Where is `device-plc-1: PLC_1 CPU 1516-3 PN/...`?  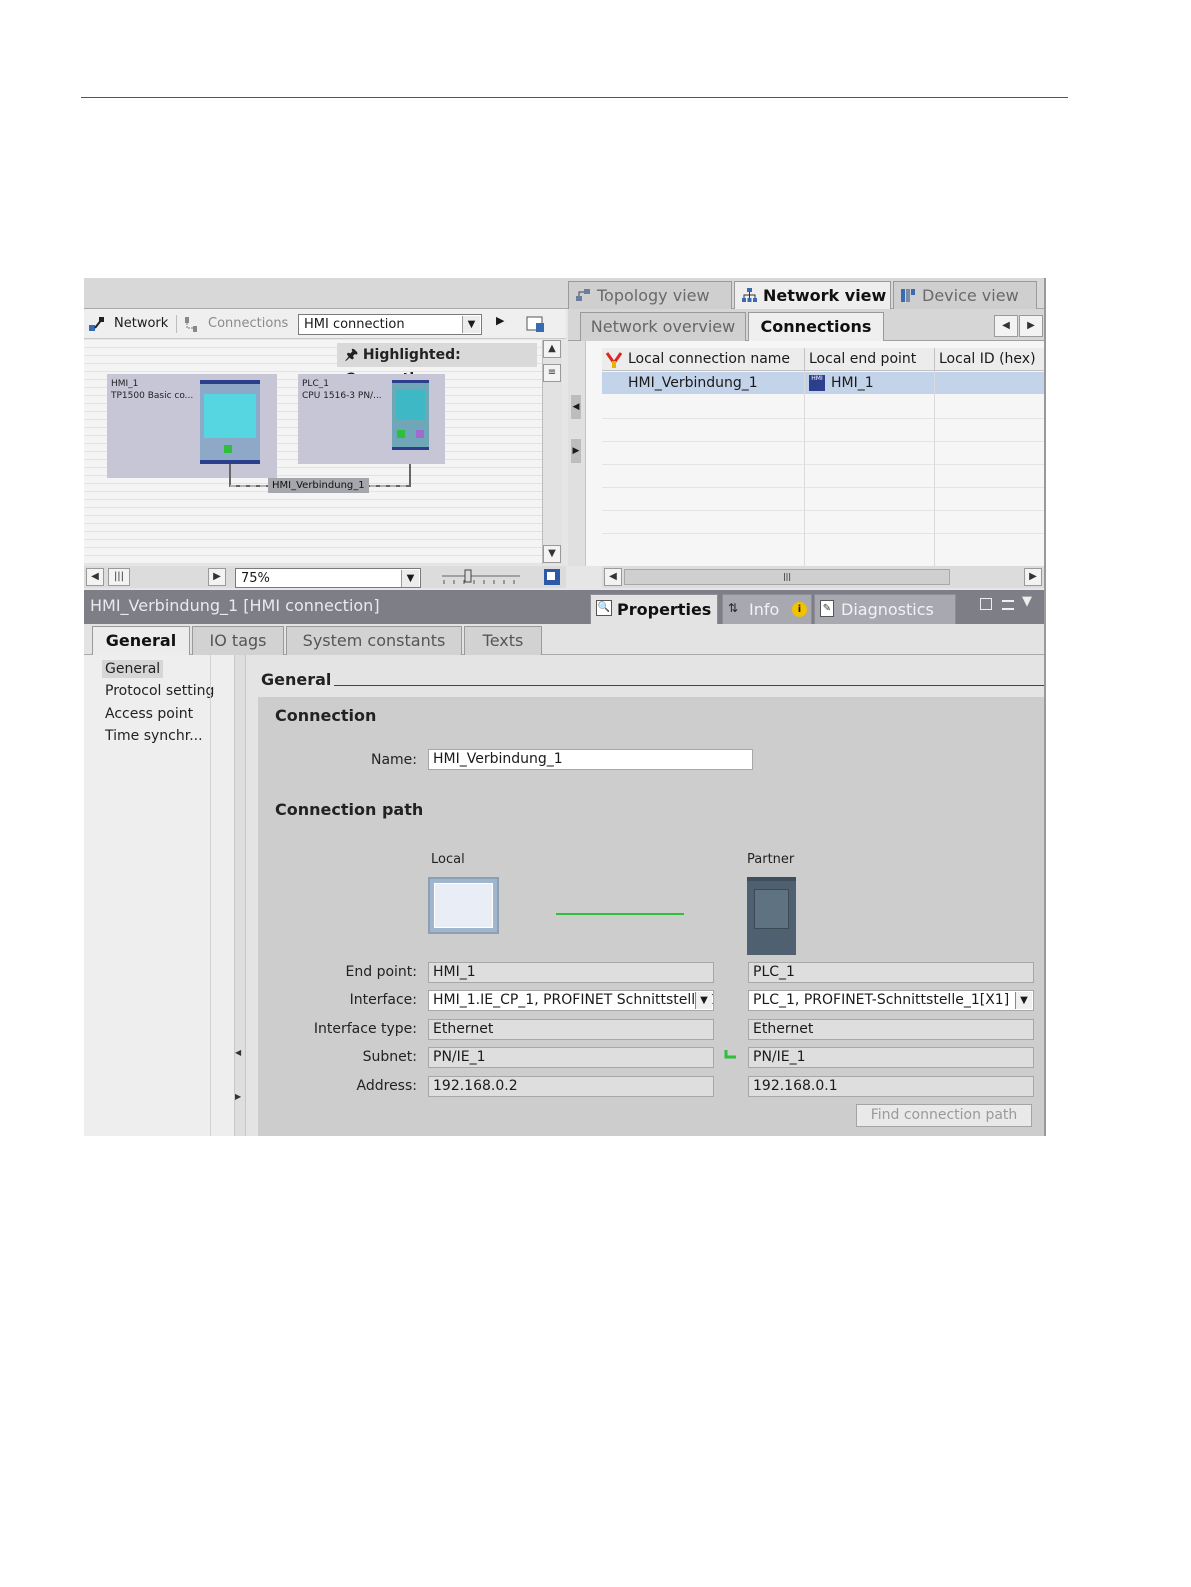
device-plc-1: PLC_1 CPU 1516-3 PN/... is located at coordinates (371, 419).